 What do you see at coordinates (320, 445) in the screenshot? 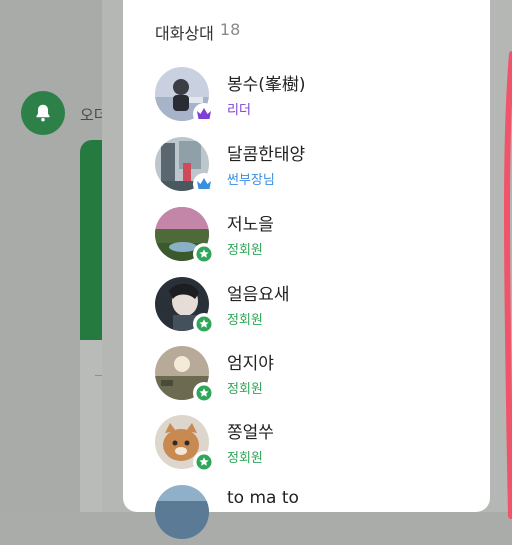
I see `member-item: 쫑얼쑤 정회원` at bounding box center [320, 445].